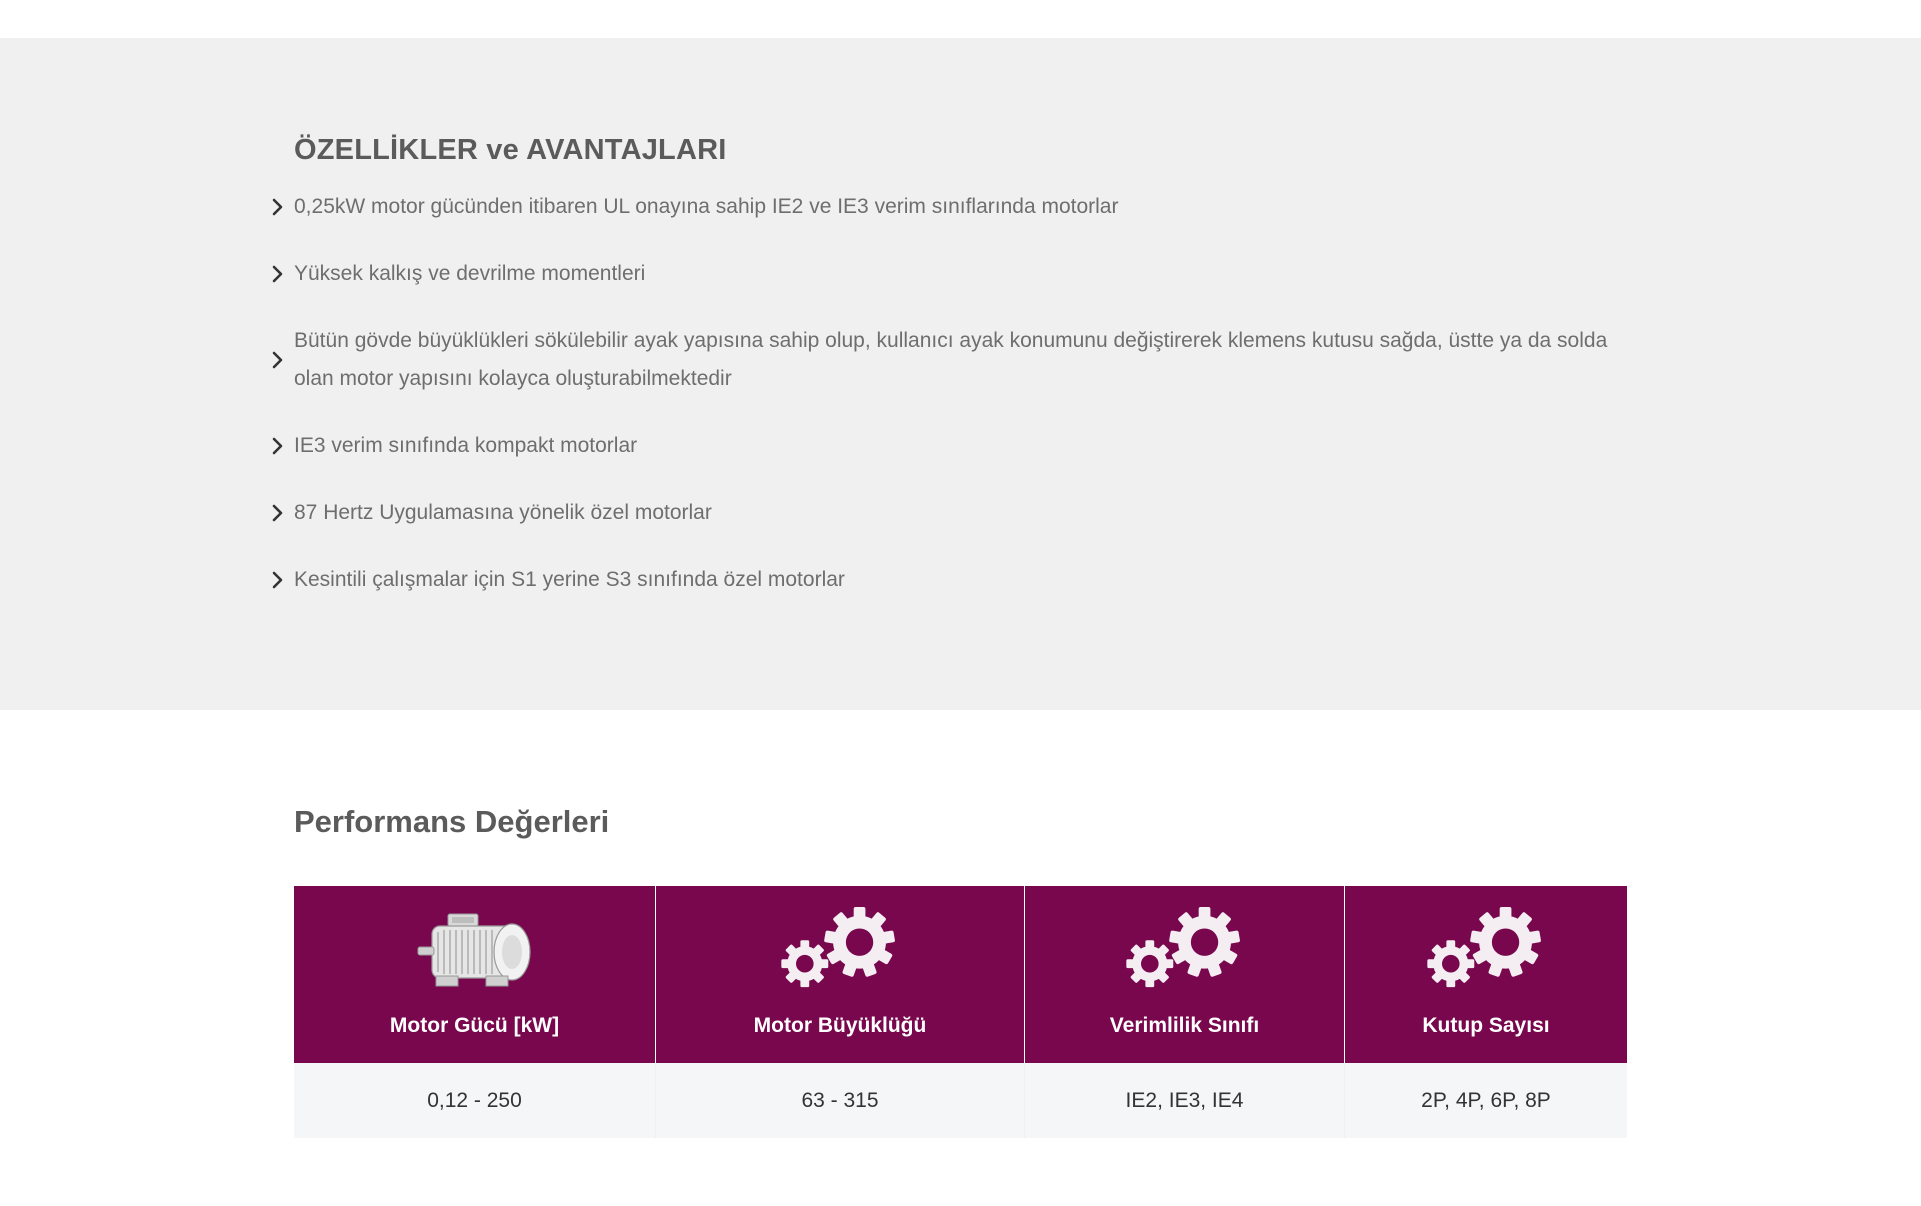 The height and width of the screenshot is (1206, 1921). I want to click on feature-text: Yüksek kalkış ve devrilme momentleri, so click(470, 273).